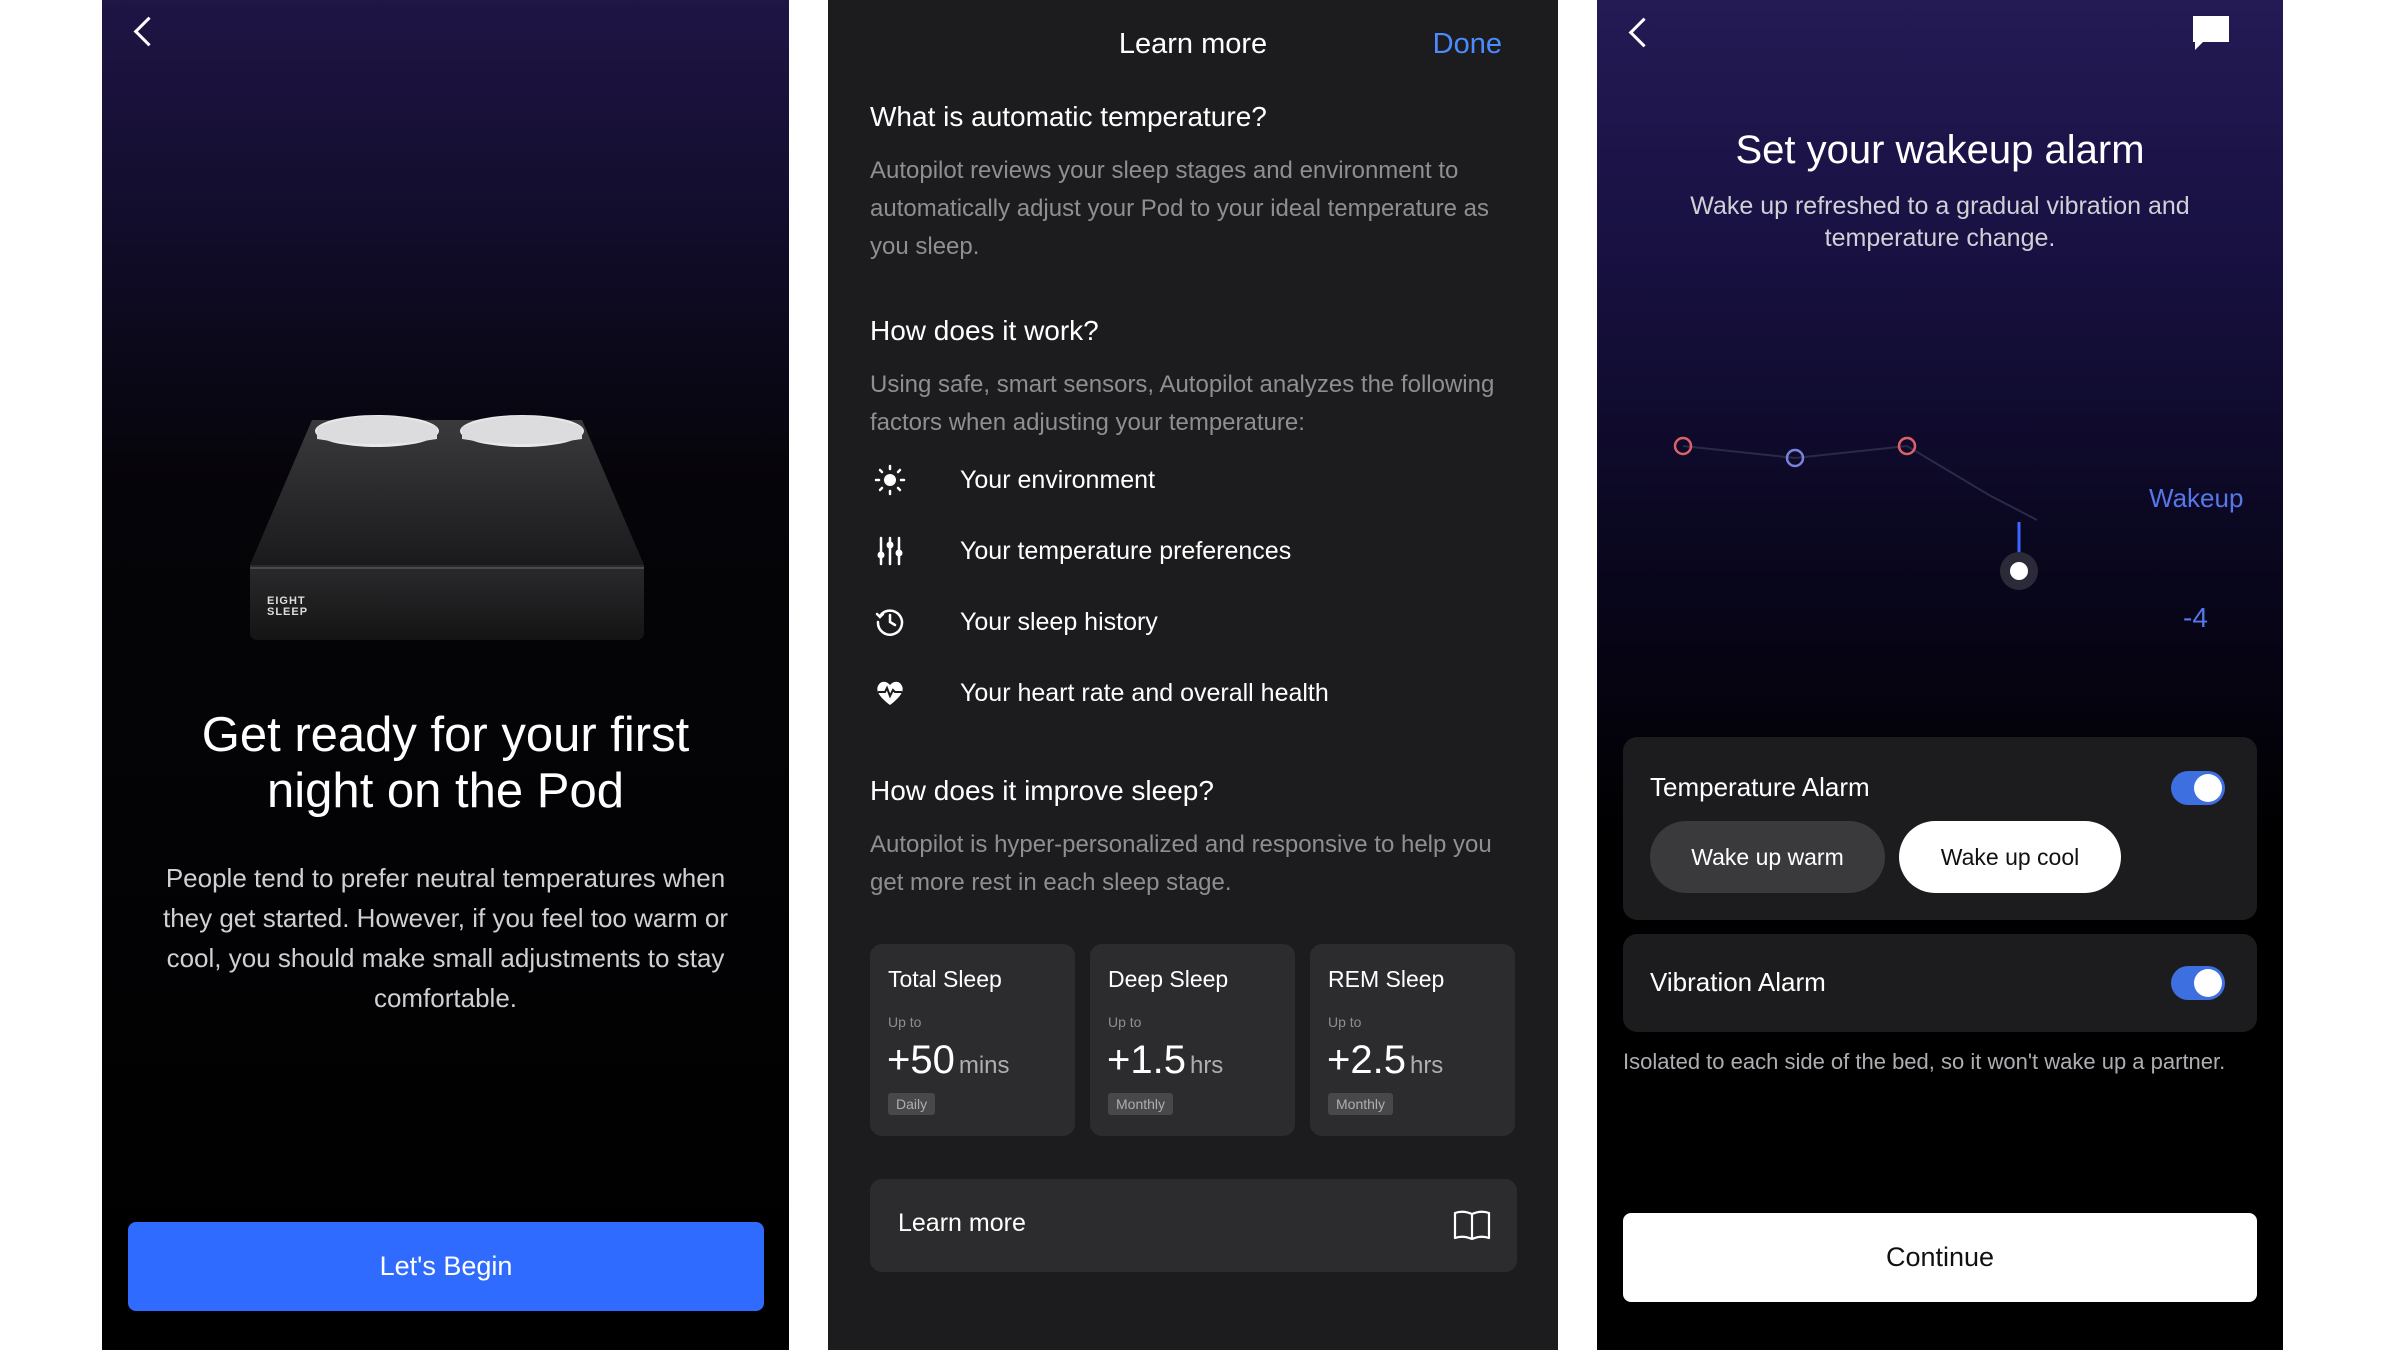 The height and width of the screenshot is (1350, 2400). Describe the element at coordinates (1059, 621) in the screenshot. I see `factor-label: Your sleep history` at that location.